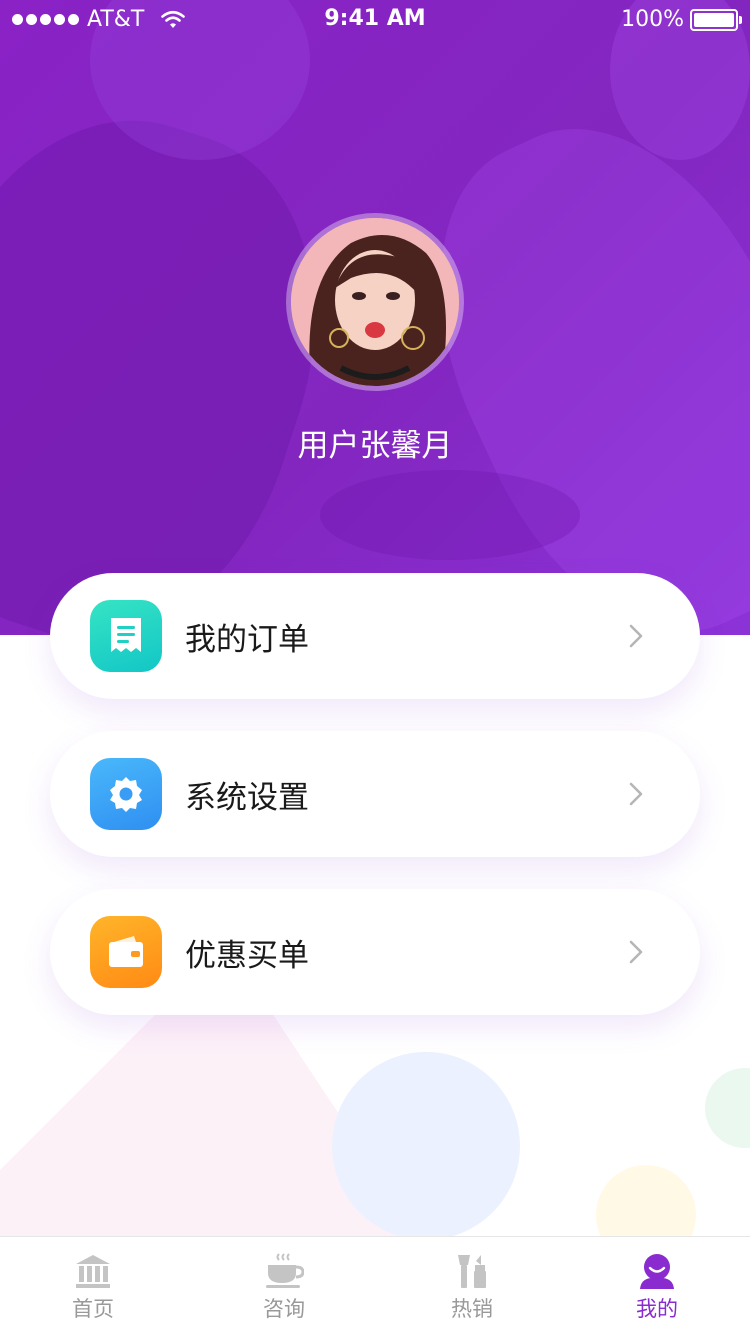  Describe the element at coordinates (126, 636) in the screenshot. I see `receipt-icon` at that location.